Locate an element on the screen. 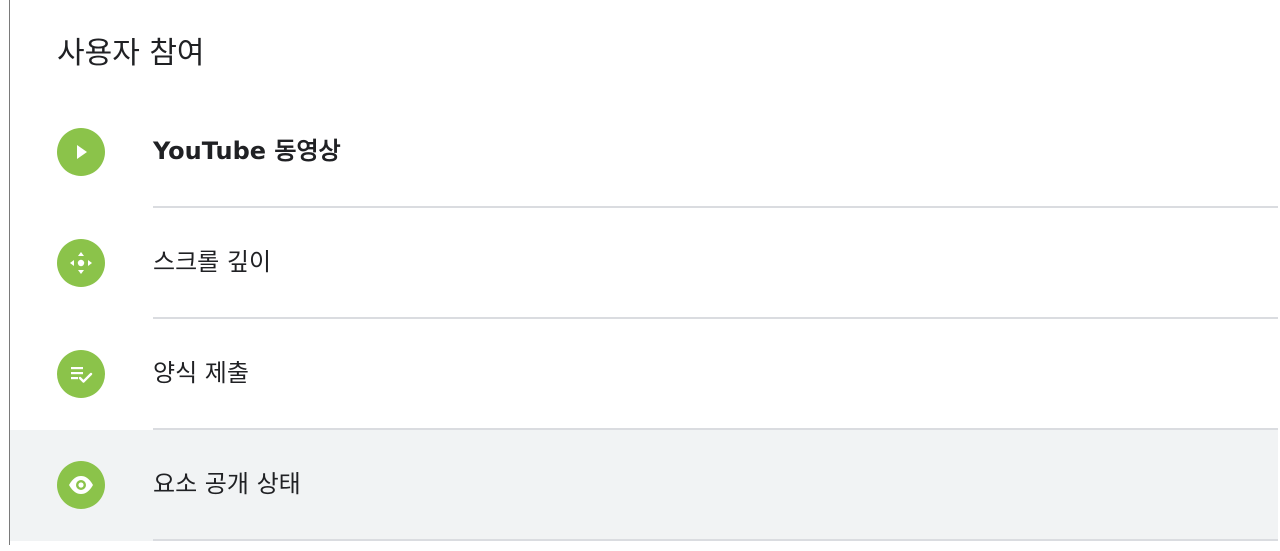 The width and height of the screenshot is (1280, 551). move-arrows-icon is located at coordinates (81, 263).